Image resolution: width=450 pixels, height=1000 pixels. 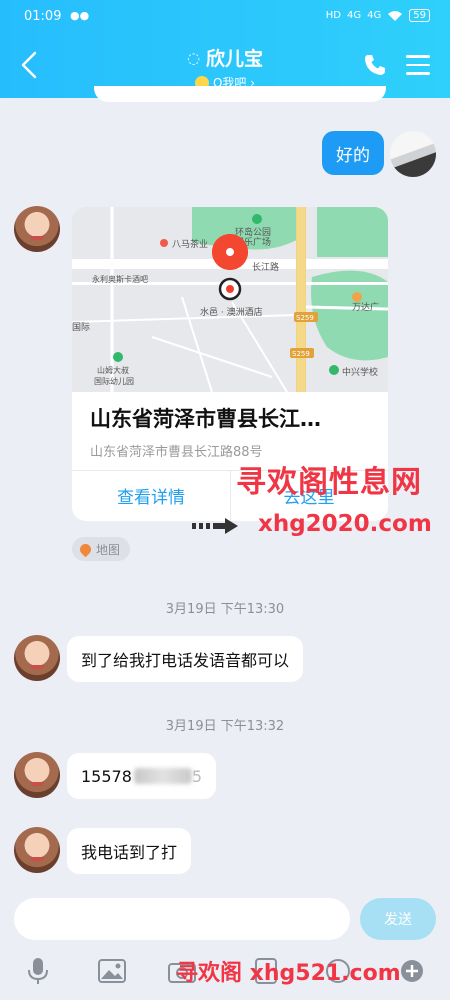 What do you see at coordinates (375, 65) in the screenshot?
I see `phone-call-icon` at bounding box center [375, 65].